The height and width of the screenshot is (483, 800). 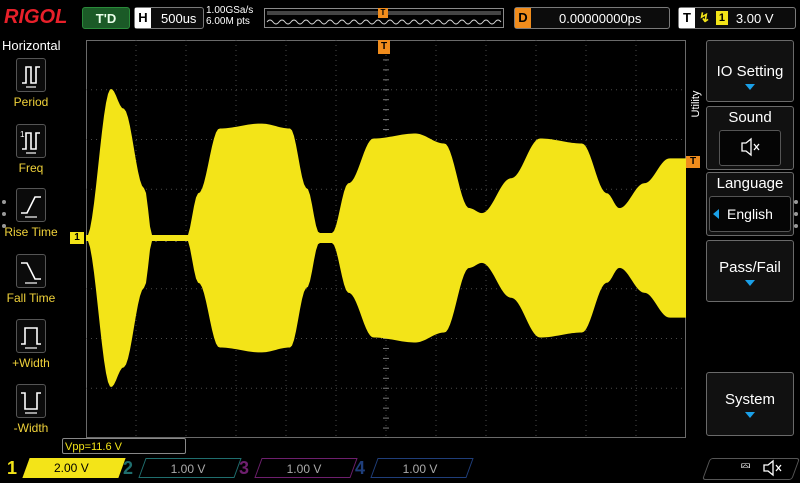 I want to click on pass-fail-button: Pass/Fail, so click(x=750, y=271).